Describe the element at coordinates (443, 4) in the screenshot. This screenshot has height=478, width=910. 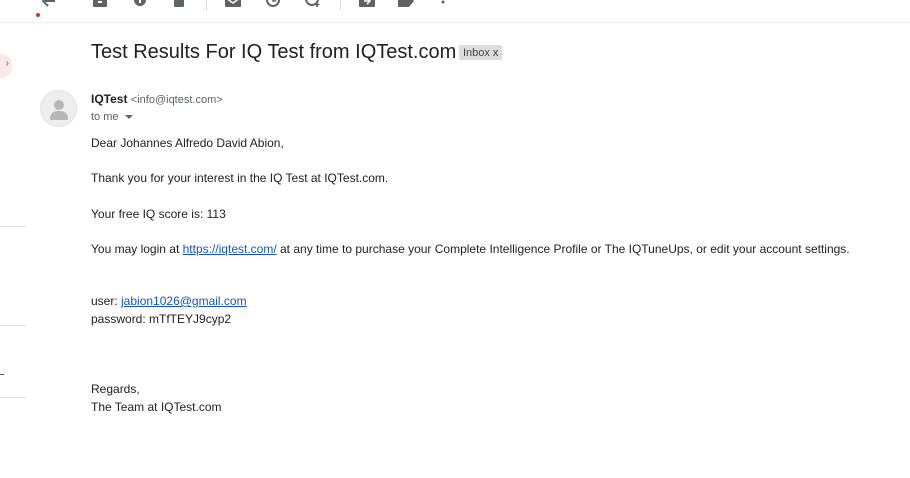
I see `more-vert-icon` at that location.